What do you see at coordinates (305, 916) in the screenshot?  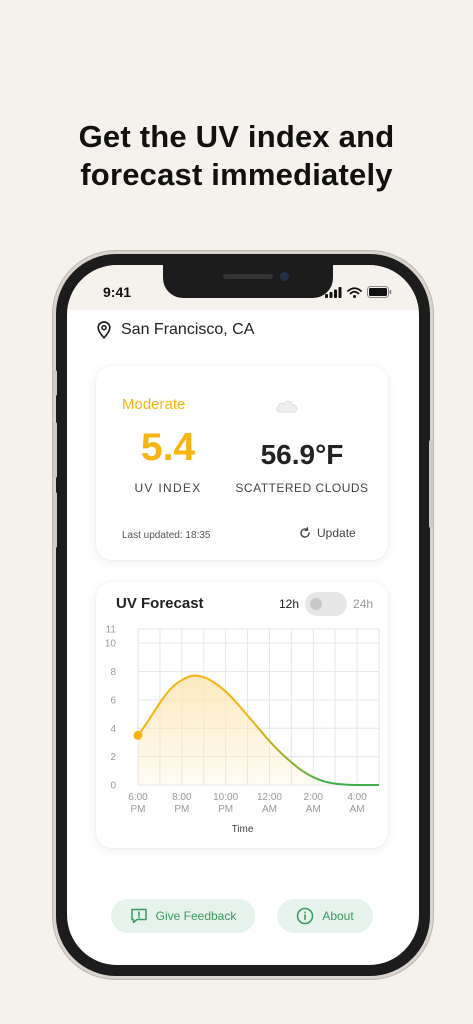 I see `info-icon` at bounding box center [305, 916].